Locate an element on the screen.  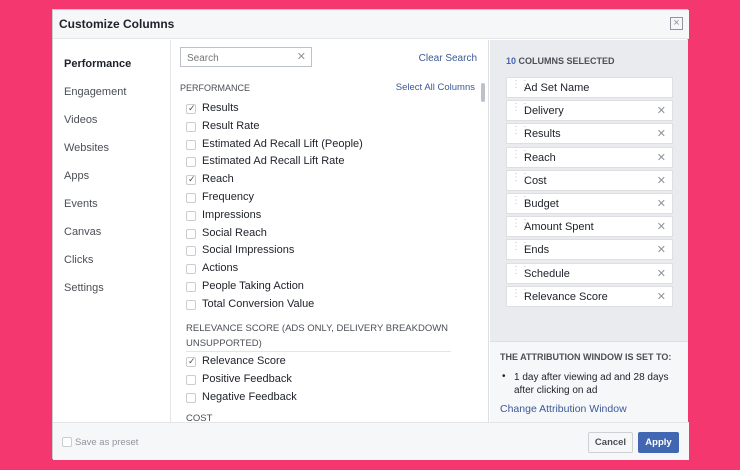
divider is located at coordinates (318, 351).